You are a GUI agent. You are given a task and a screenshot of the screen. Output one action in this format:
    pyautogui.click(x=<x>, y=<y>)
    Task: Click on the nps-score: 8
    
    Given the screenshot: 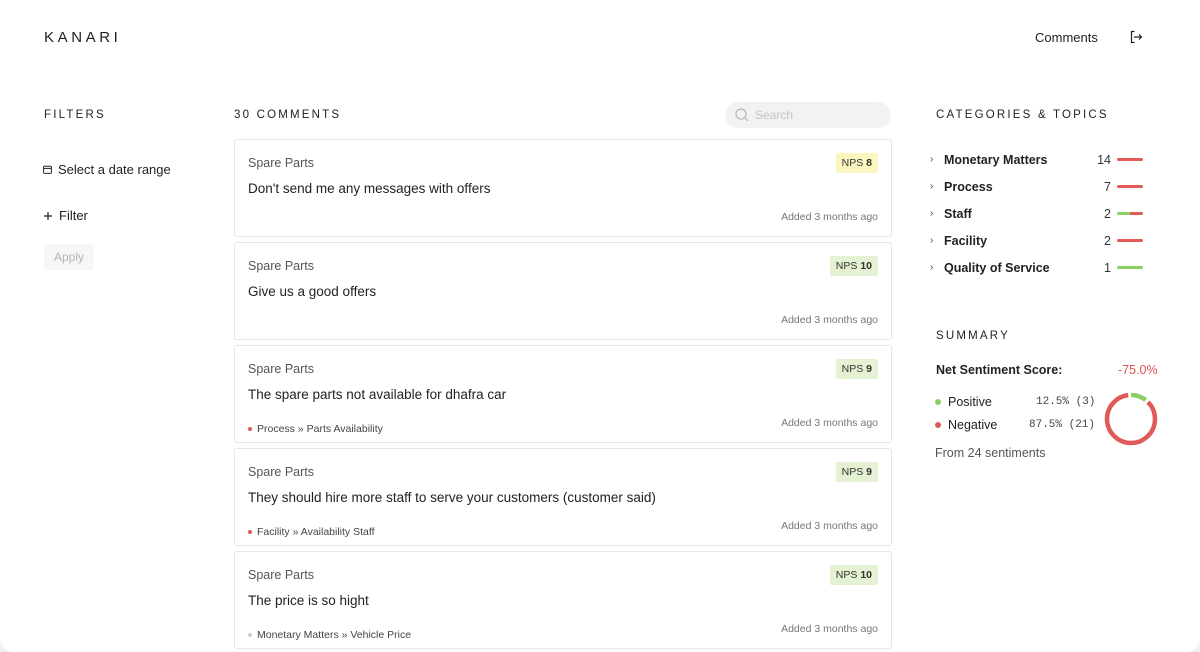 What is the action you would take?
    pyautogui.click(x=869, y=163)
    